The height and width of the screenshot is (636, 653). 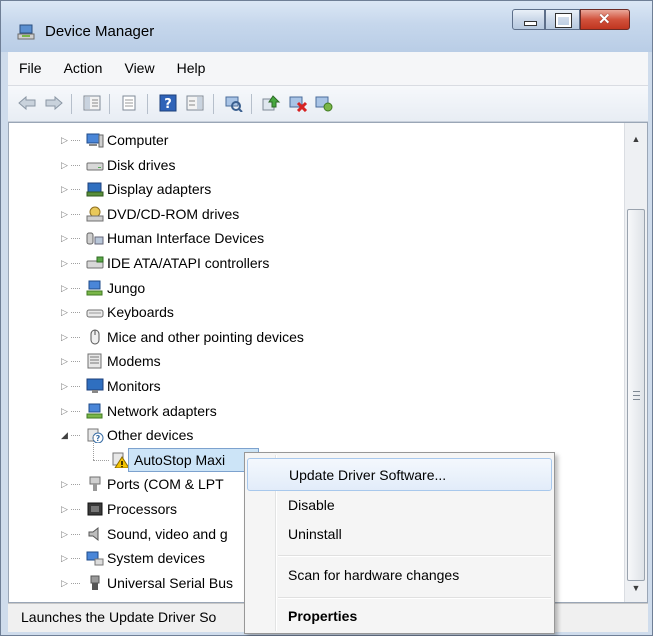 I want to click on tree-node: ◢? Other devices, so click(x=316, y=435).